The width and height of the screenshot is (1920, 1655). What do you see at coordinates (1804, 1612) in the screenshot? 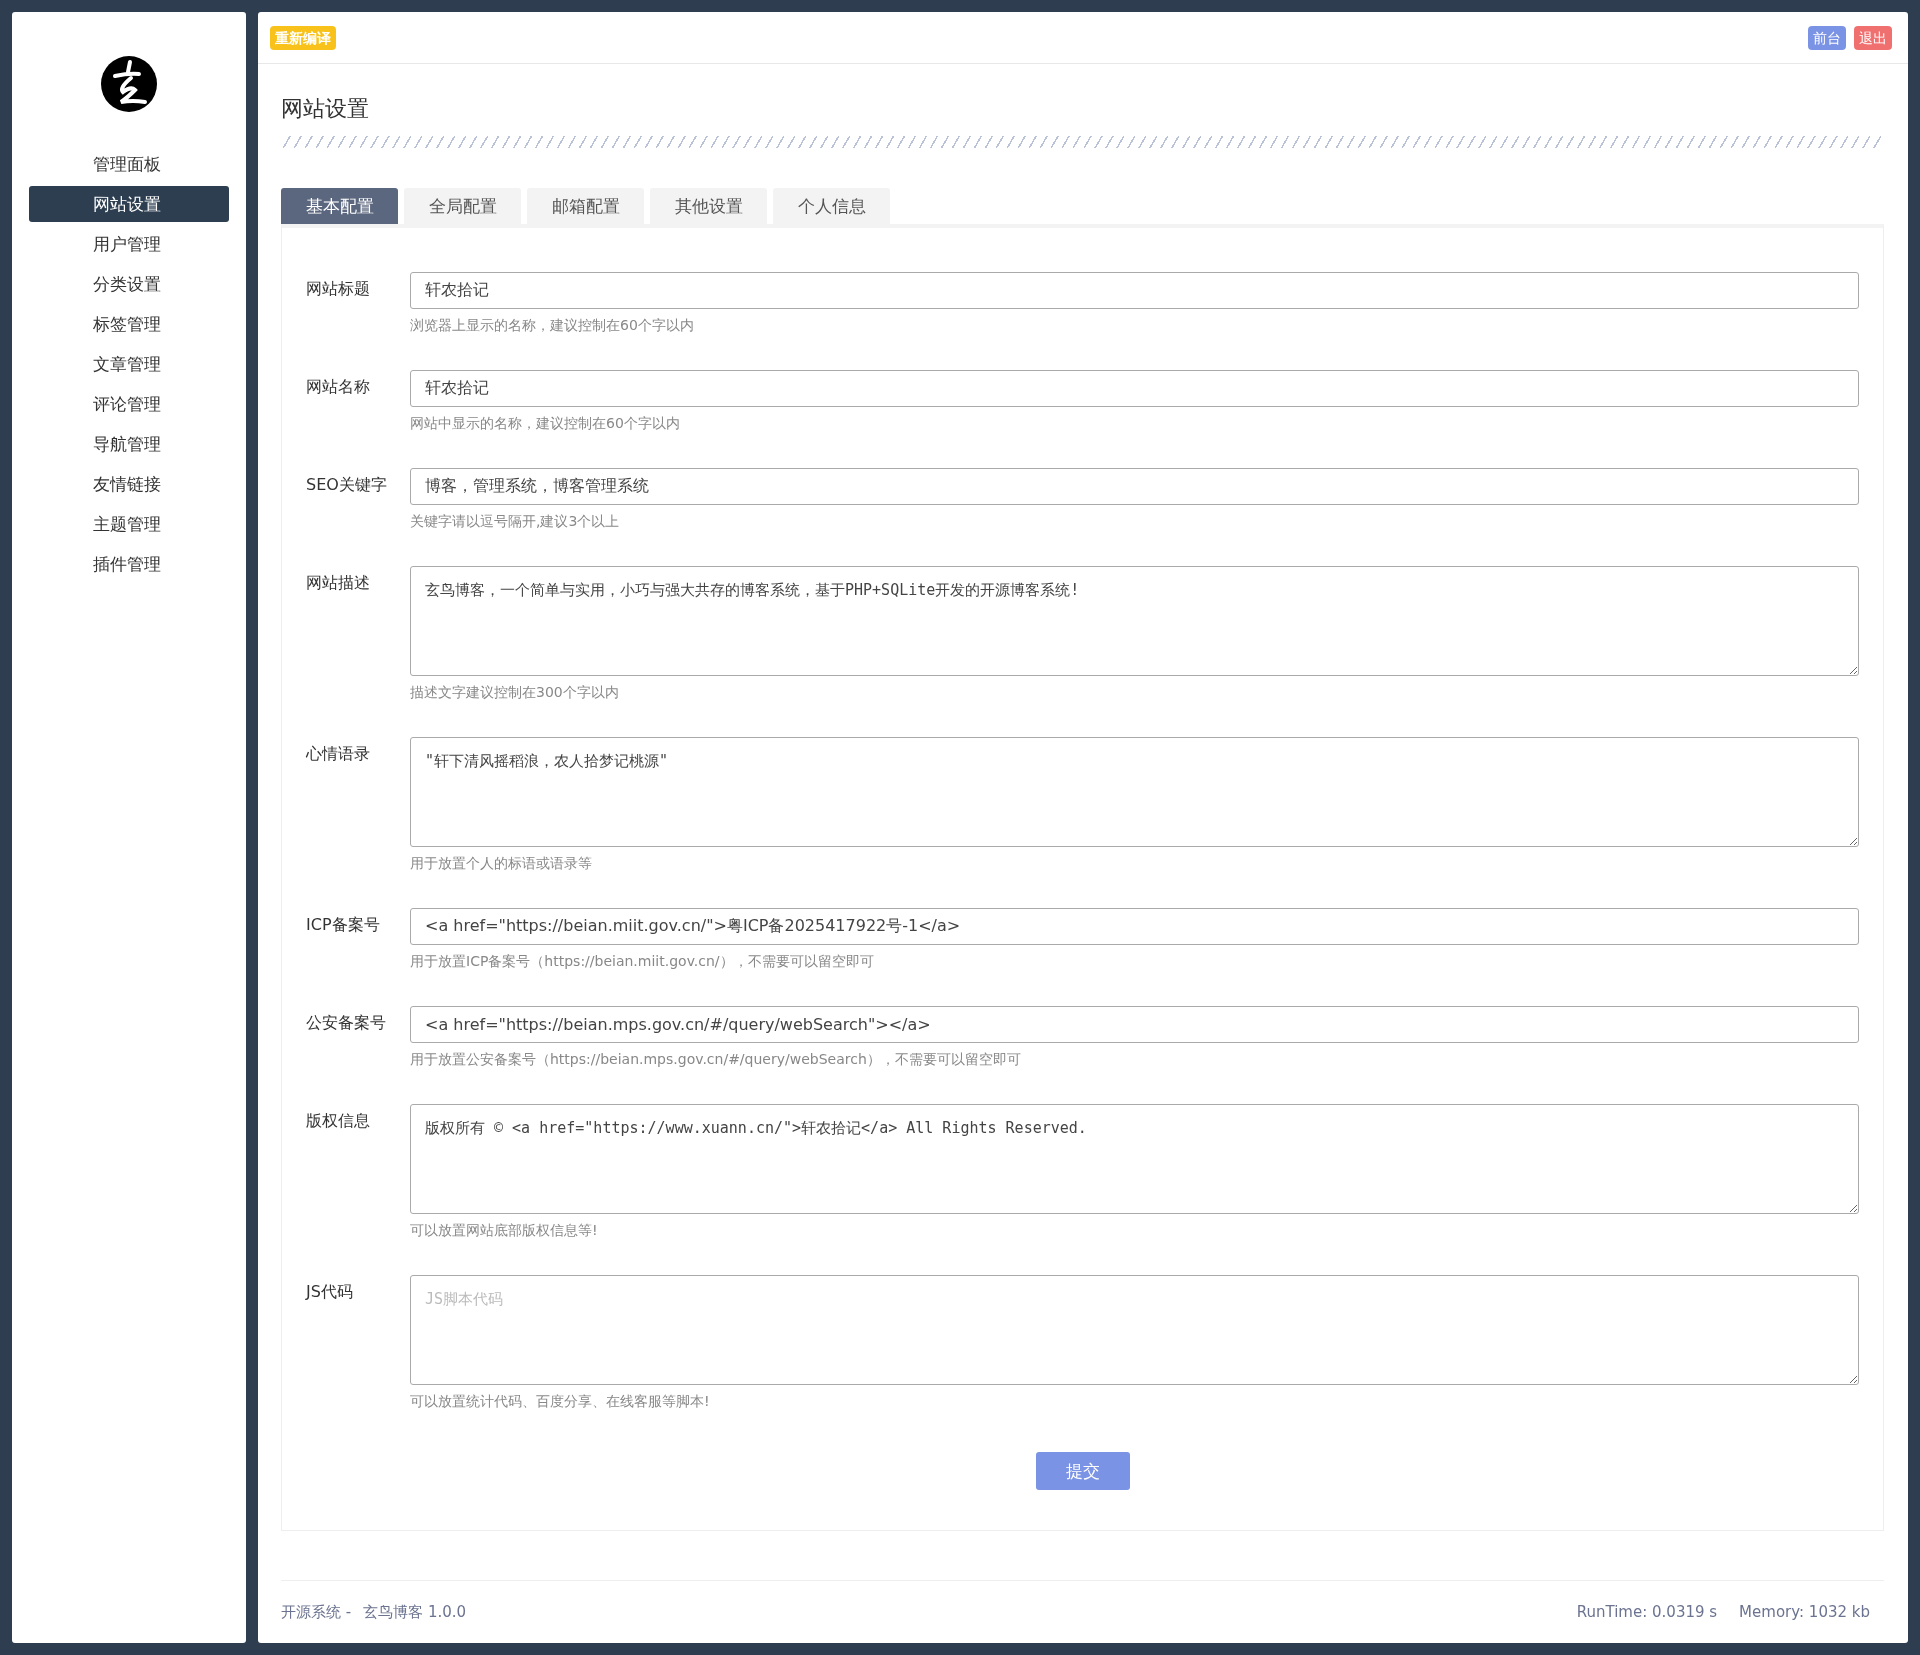
I see `memory-text: Memory: 1032 kb` at bounding box center [1804, 1612].